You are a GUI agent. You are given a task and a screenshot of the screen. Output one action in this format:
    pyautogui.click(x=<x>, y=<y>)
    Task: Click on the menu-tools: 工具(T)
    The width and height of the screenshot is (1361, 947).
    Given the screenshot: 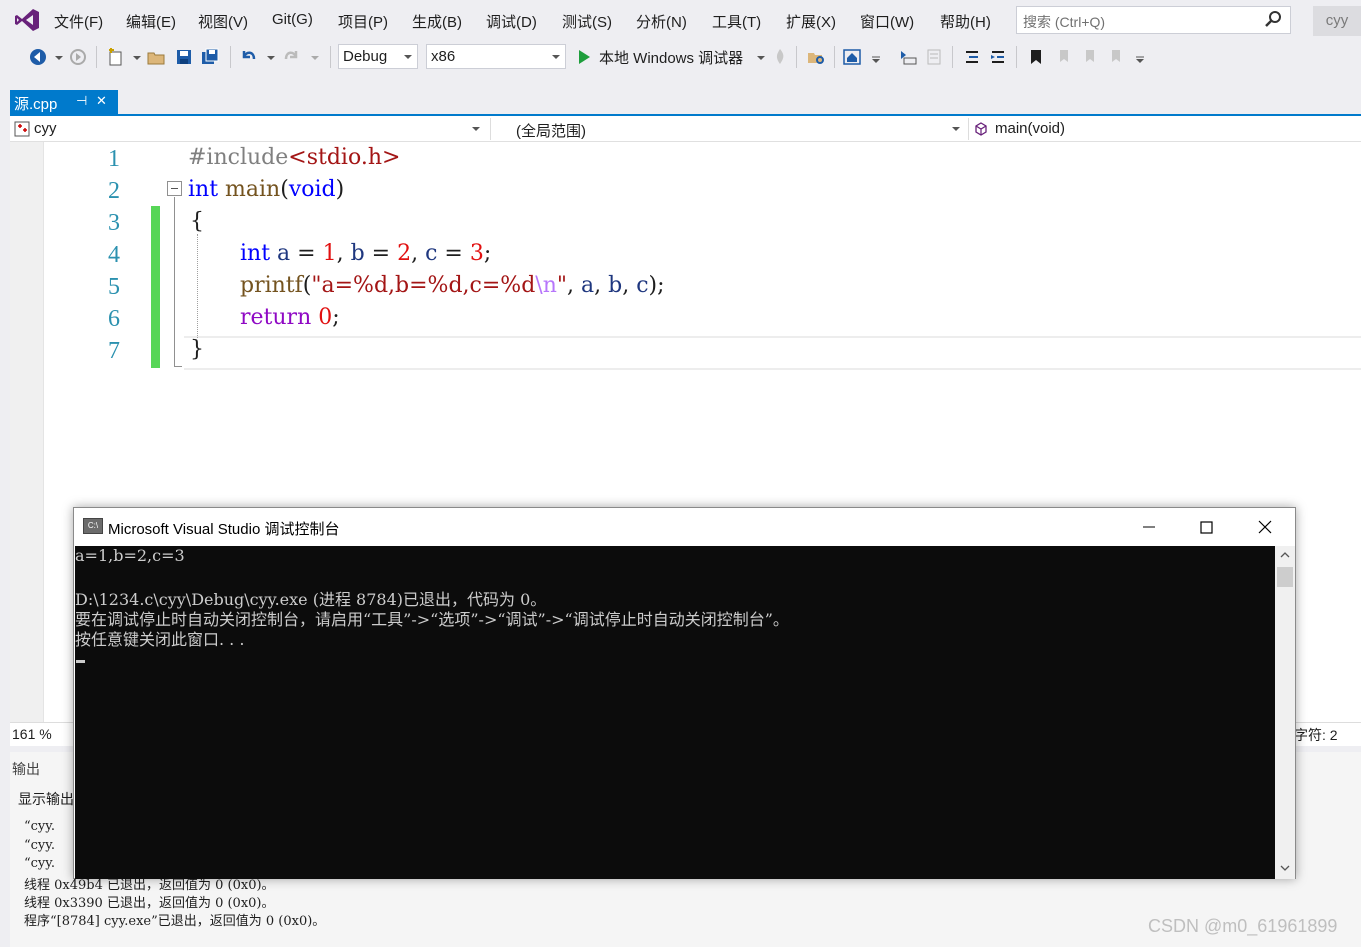 What is the action you would take?
    pyautogui.click(x=736, y=21)
    